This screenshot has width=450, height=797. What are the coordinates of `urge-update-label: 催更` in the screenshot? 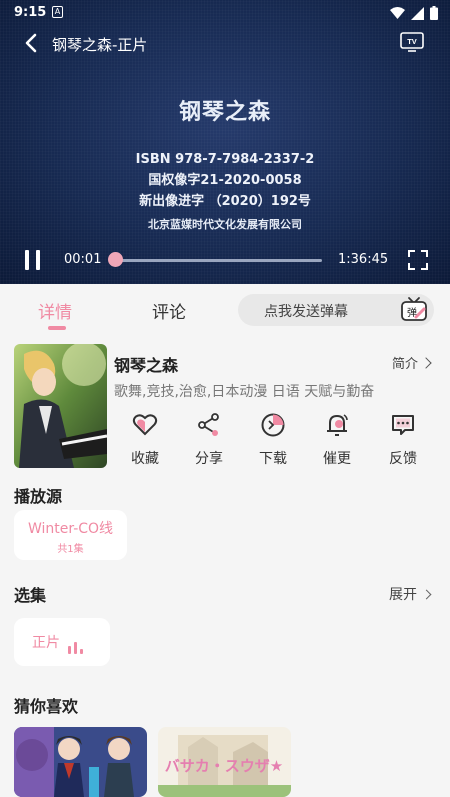 It's located at (337, 459).